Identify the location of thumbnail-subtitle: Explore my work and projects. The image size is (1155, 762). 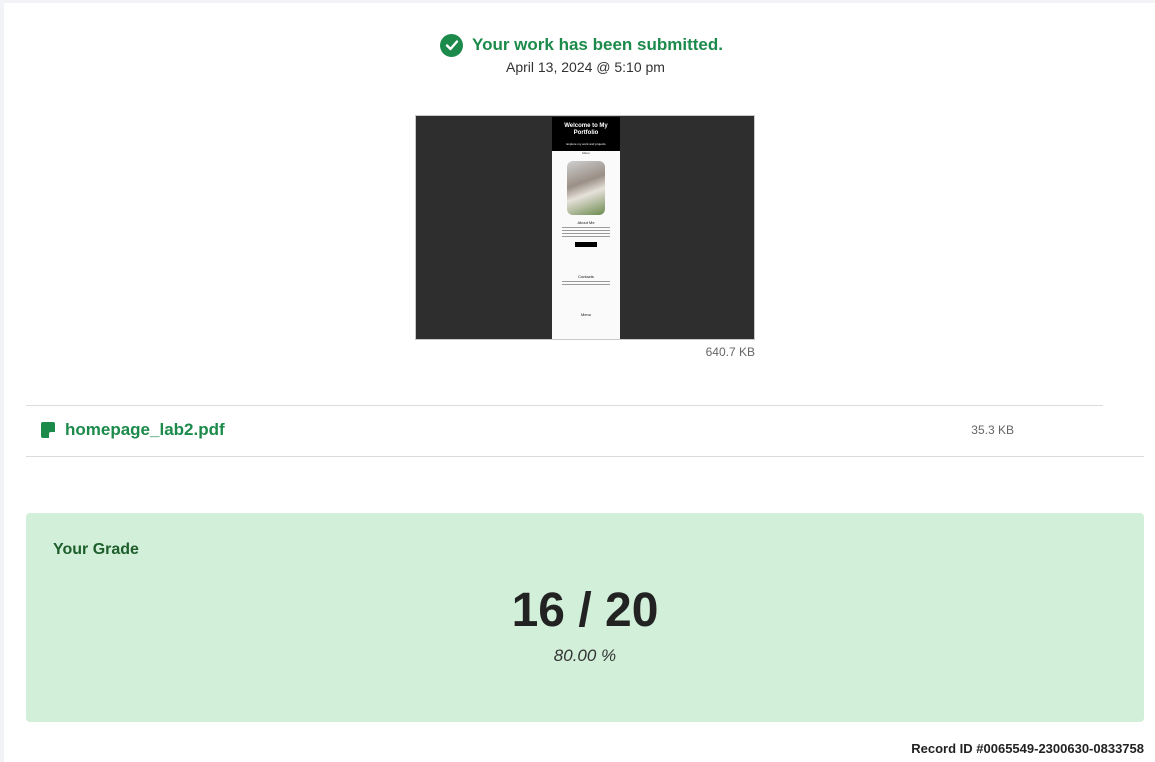
(586, 144).